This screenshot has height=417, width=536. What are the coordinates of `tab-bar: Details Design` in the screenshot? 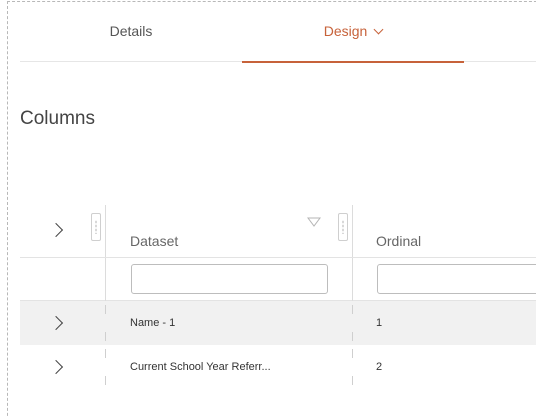 It's located at (278, 31).